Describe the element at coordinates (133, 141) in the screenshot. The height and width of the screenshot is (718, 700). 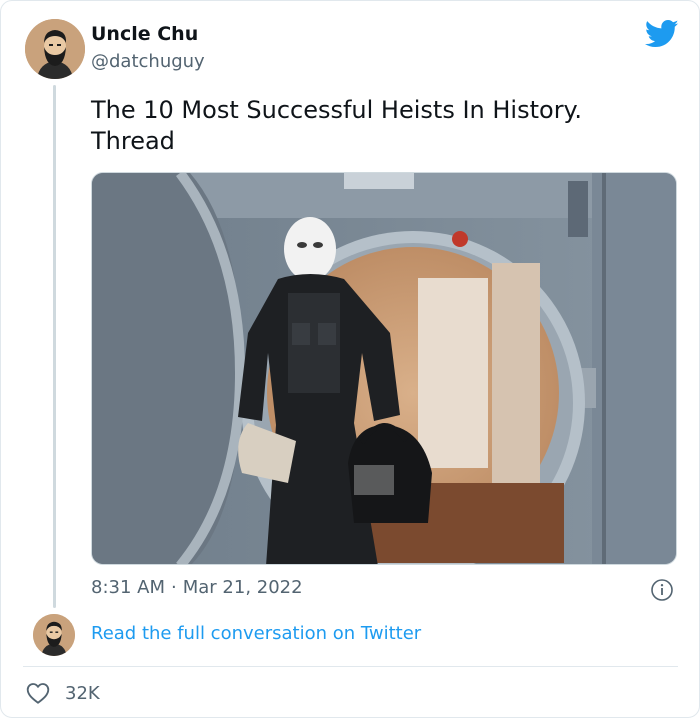
I see `tweet-text-line: Thread` at that location.